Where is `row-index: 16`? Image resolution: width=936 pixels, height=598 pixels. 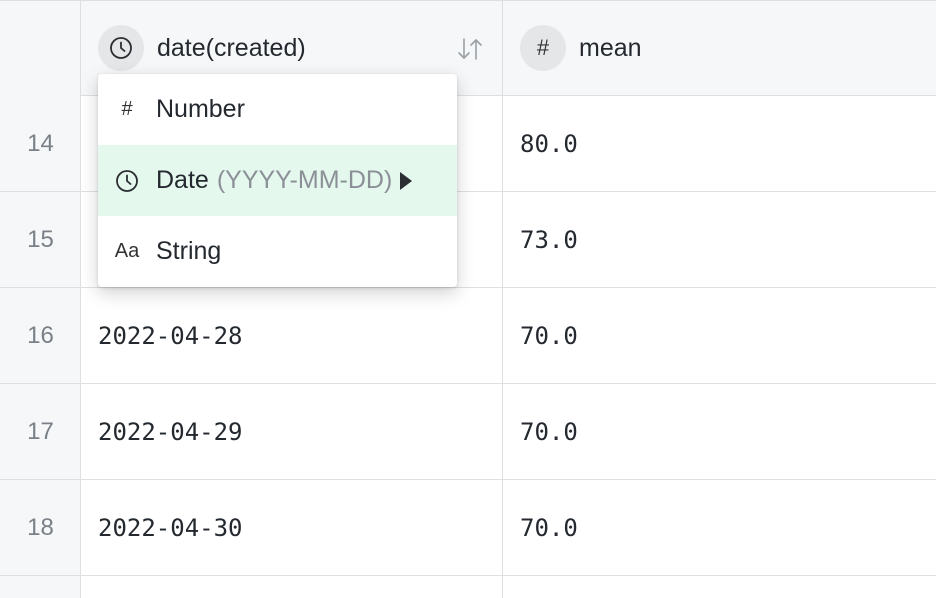
row-index: 16 is located at coordinates (40, 335).